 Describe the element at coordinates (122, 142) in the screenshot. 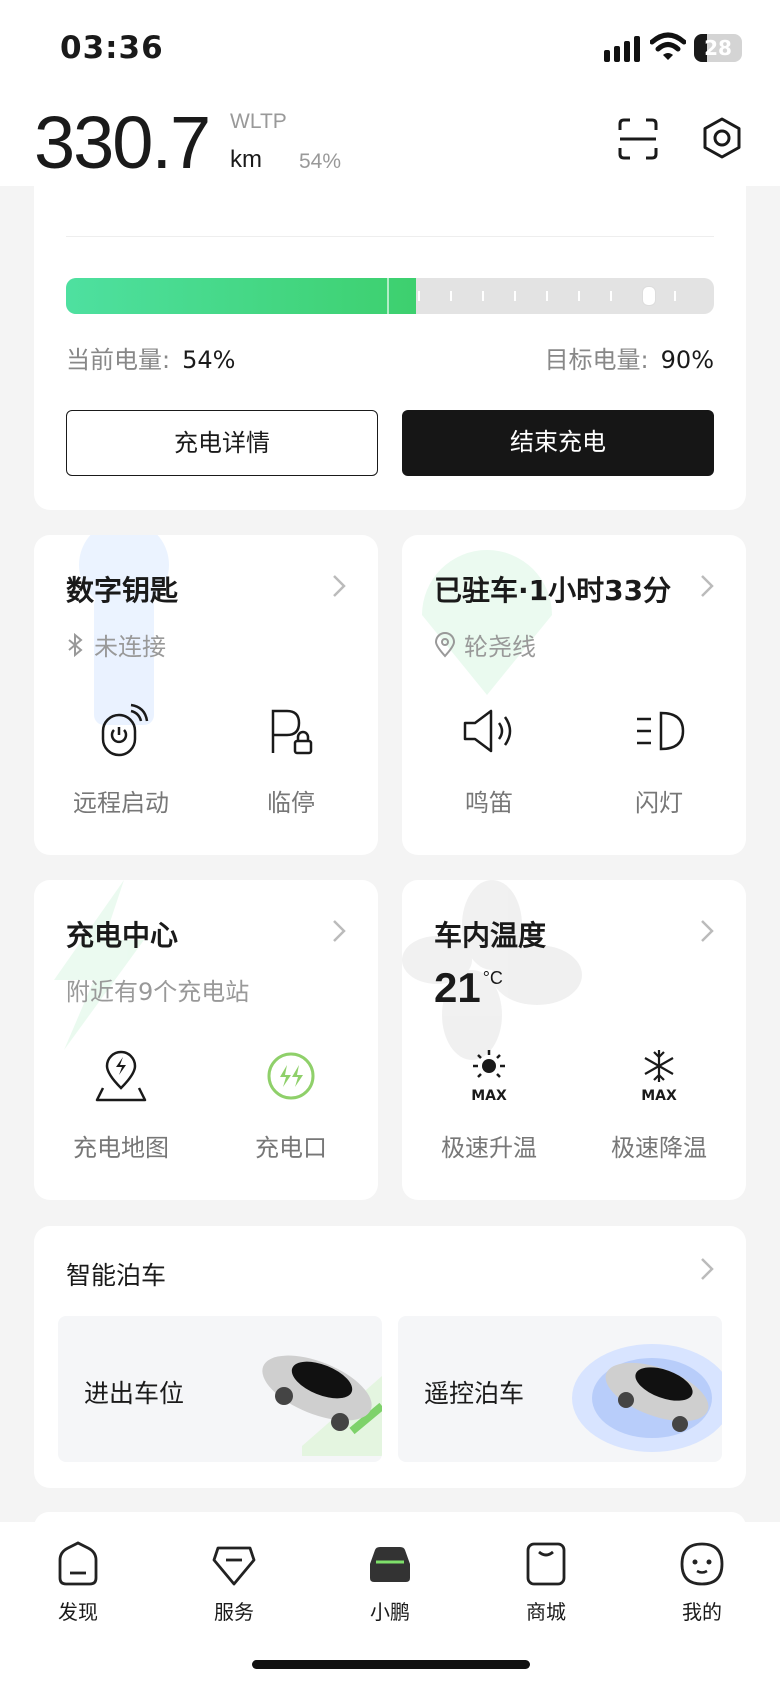

I see `range-value: 330.7` at that location.